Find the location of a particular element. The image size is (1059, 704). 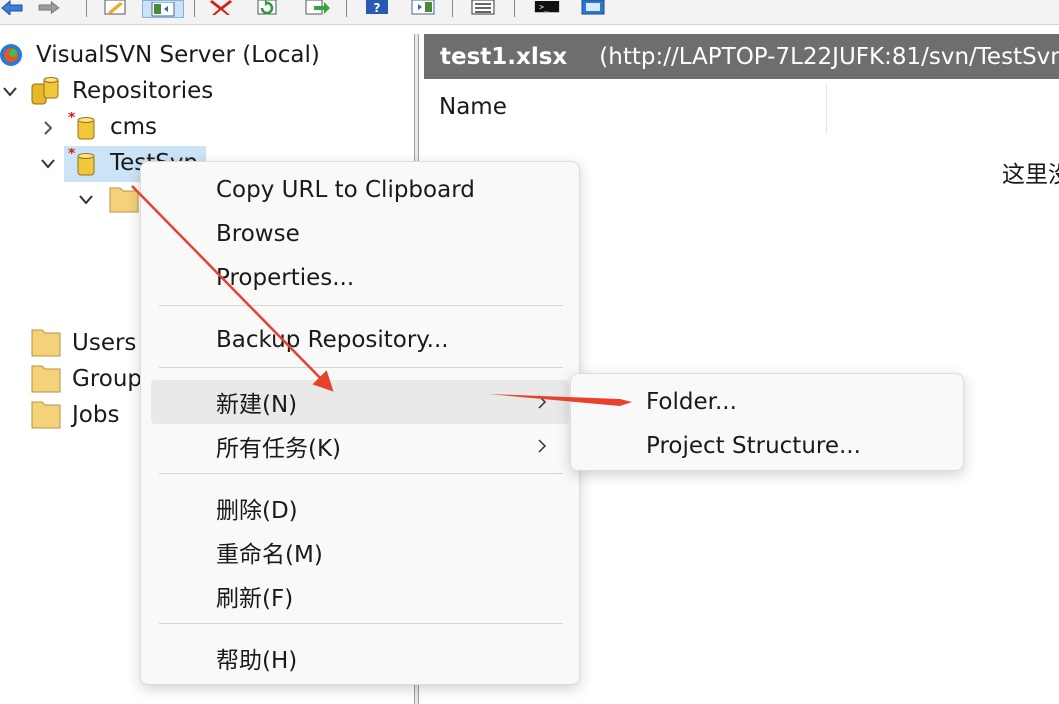

tree-item-groups: Group is located at coordinates (86, 379).